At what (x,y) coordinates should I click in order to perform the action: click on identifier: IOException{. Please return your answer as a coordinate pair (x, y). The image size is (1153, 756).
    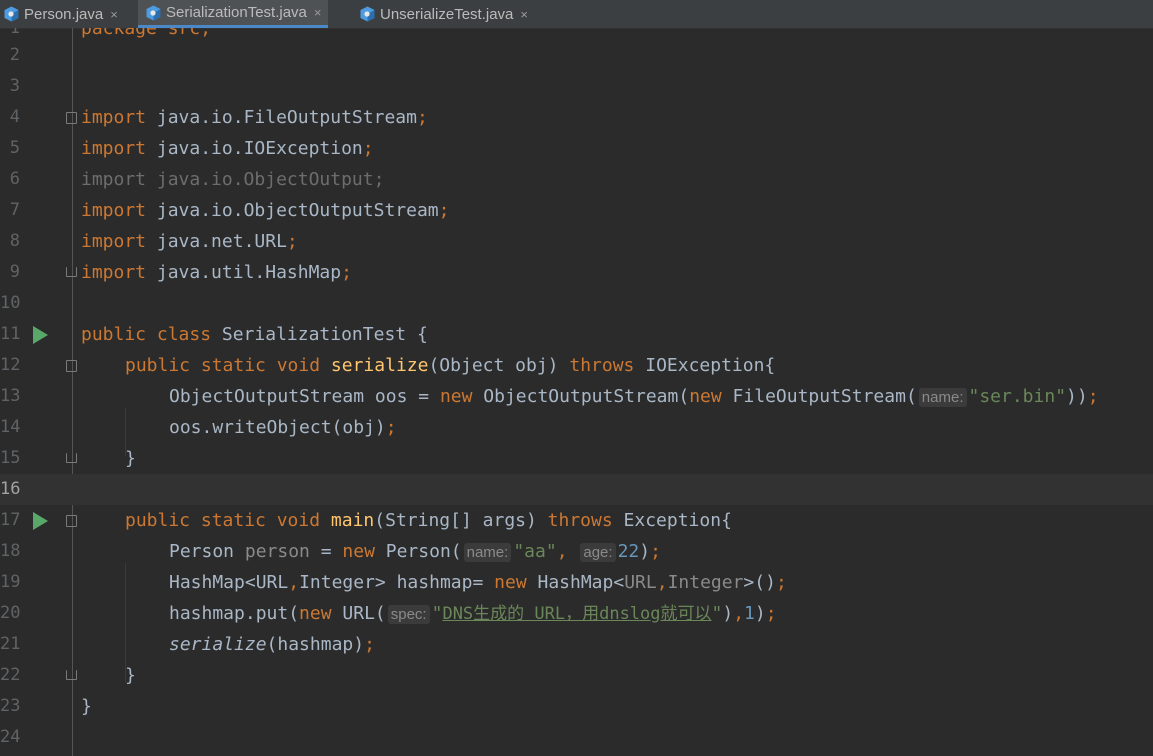
    Looking at the image, I should click on (705, 365).